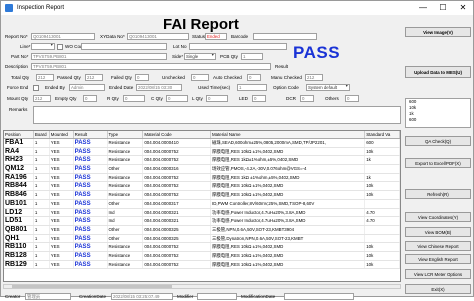 The height and width of the screenshot is (301, 474). Describe the element at coordinates (288, 134) in the screenshot. I see `column-header-material-name: Material Name` at that location.